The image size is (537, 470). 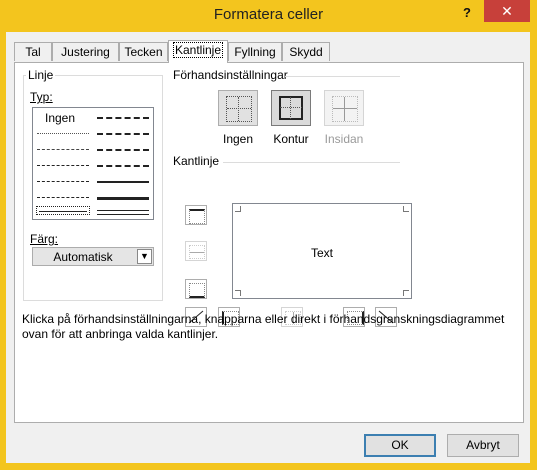 What do you see at coordinates (483, 445) in the screenshot?
I see `cancel-button: Avbryt` at bounding box center [483, 445].